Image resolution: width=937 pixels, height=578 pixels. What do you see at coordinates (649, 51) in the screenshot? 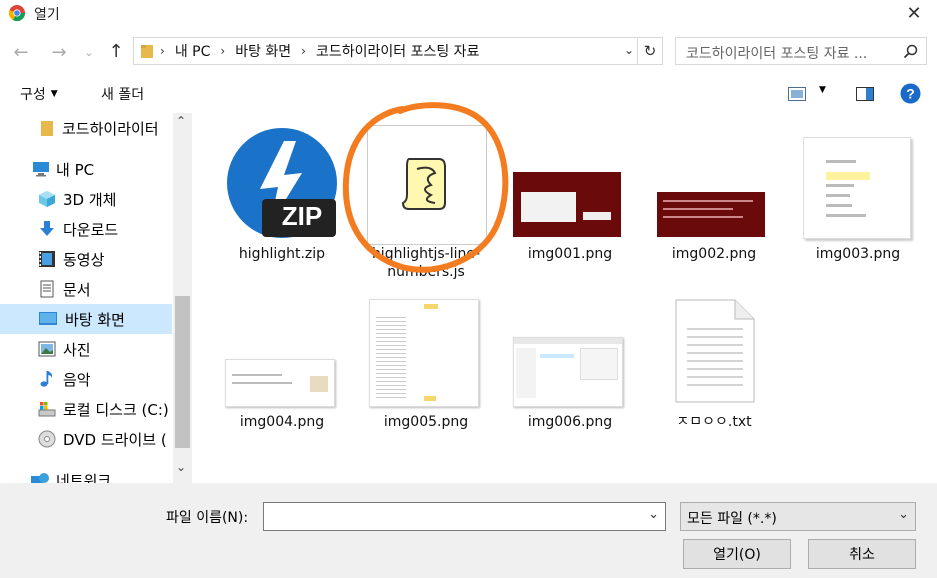
I see `refresh-icon: ↻` at bounding box center [649, 51].